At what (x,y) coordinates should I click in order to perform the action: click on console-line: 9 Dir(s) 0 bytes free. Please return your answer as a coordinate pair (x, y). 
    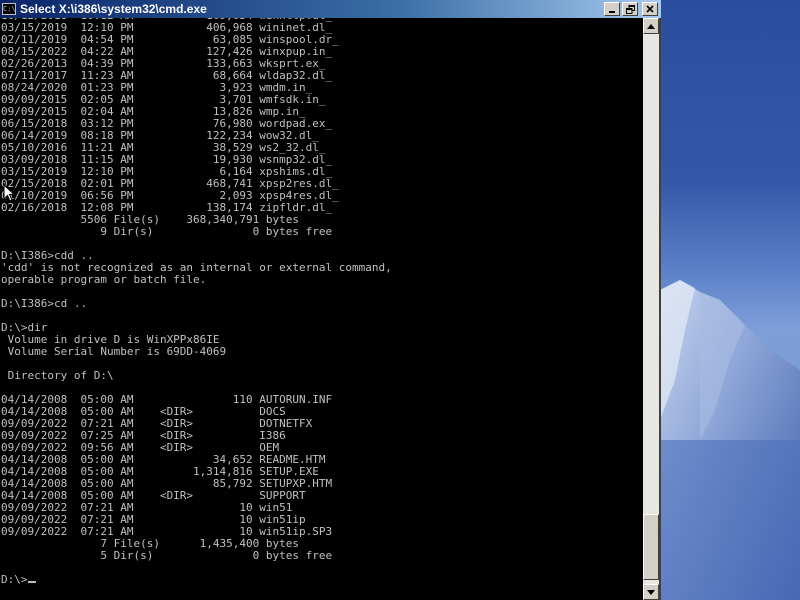
    Looking at the image, I should click on (167, 231).